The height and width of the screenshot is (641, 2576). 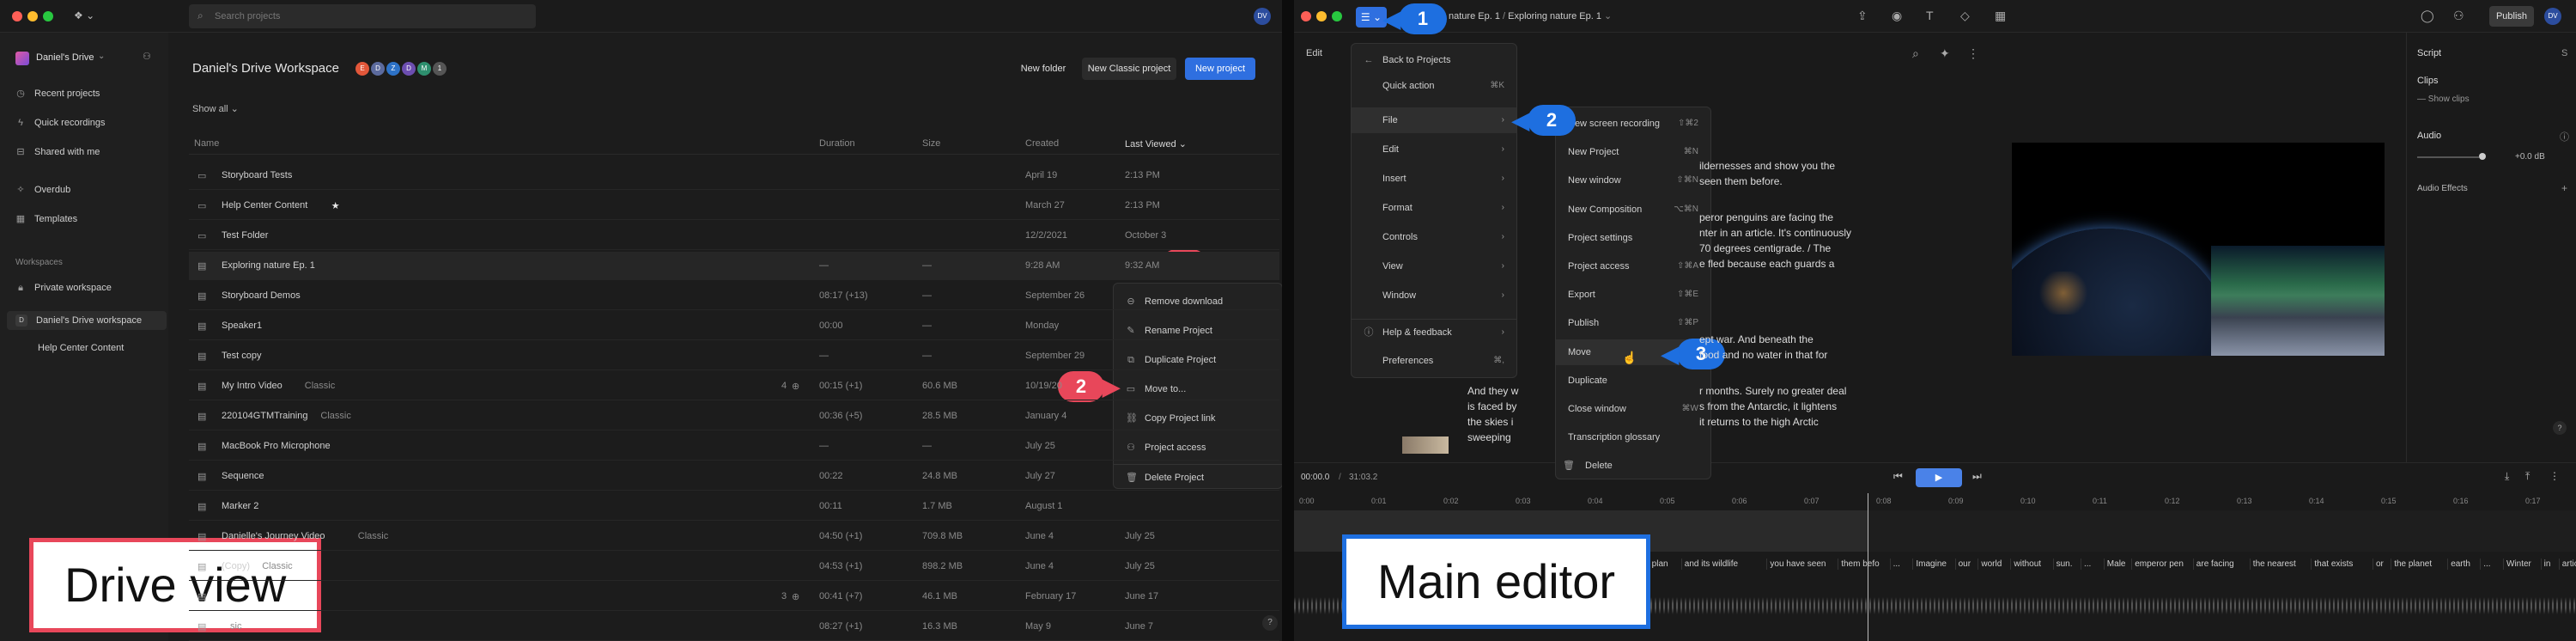 What do you see at coordinates (2214, 564) in the screenshot?
I see `timeline-word: are facing` at bounding box center [2214, 564].